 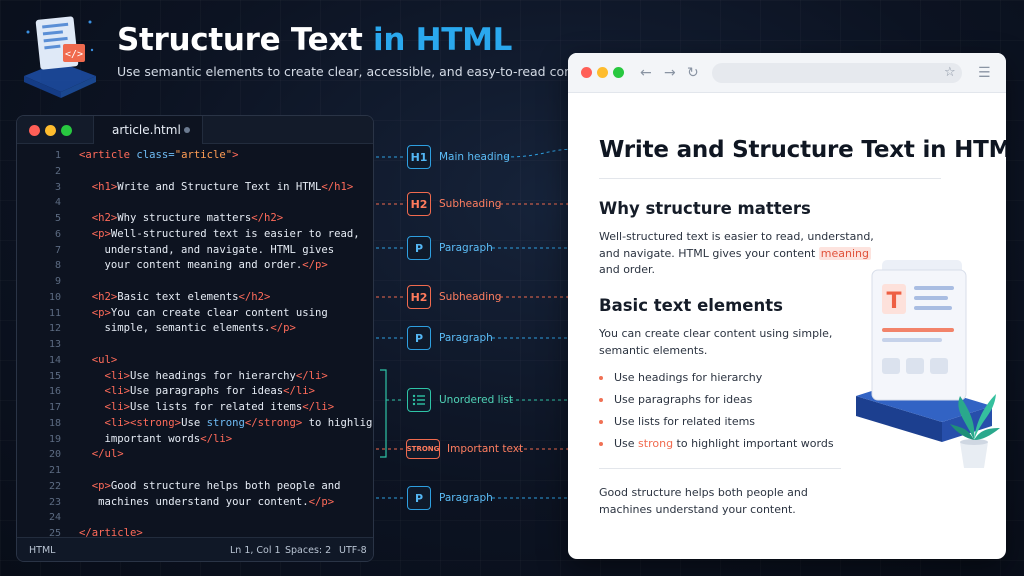 I want to click on bookmark-star-icon: ☆, so click(x=950, y=73).